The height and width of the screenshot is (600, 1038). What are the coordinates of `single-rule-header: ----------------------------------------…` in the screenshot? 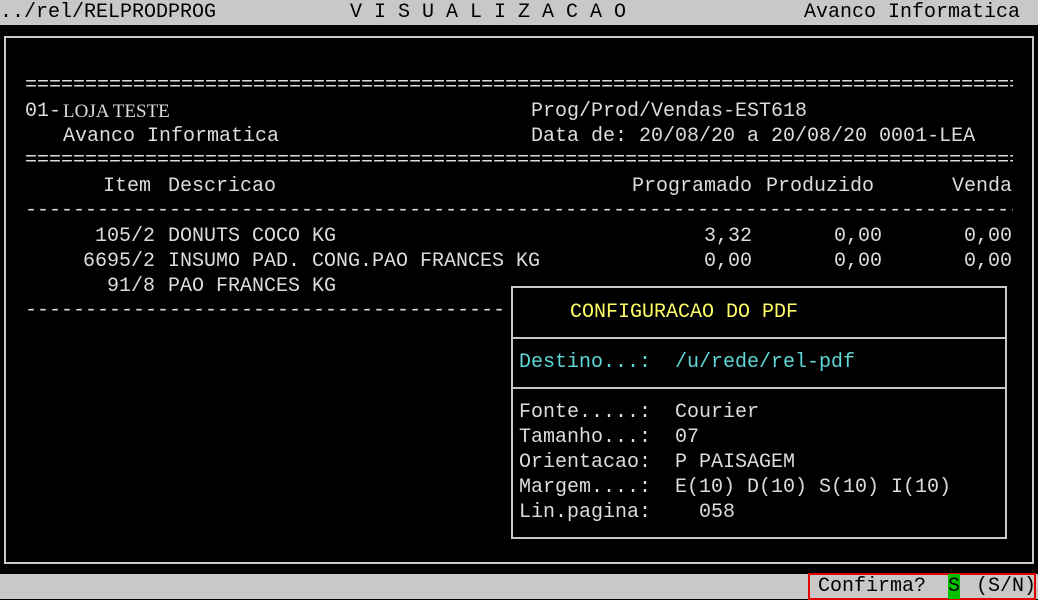 It's located at (519, 210).